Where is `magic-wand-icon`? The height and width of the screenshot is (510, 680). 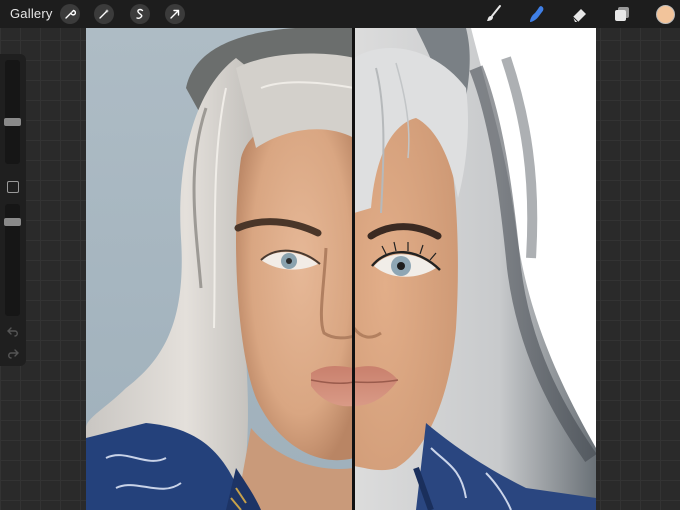 magic-wand-icon is located at coordinates (104, 14).